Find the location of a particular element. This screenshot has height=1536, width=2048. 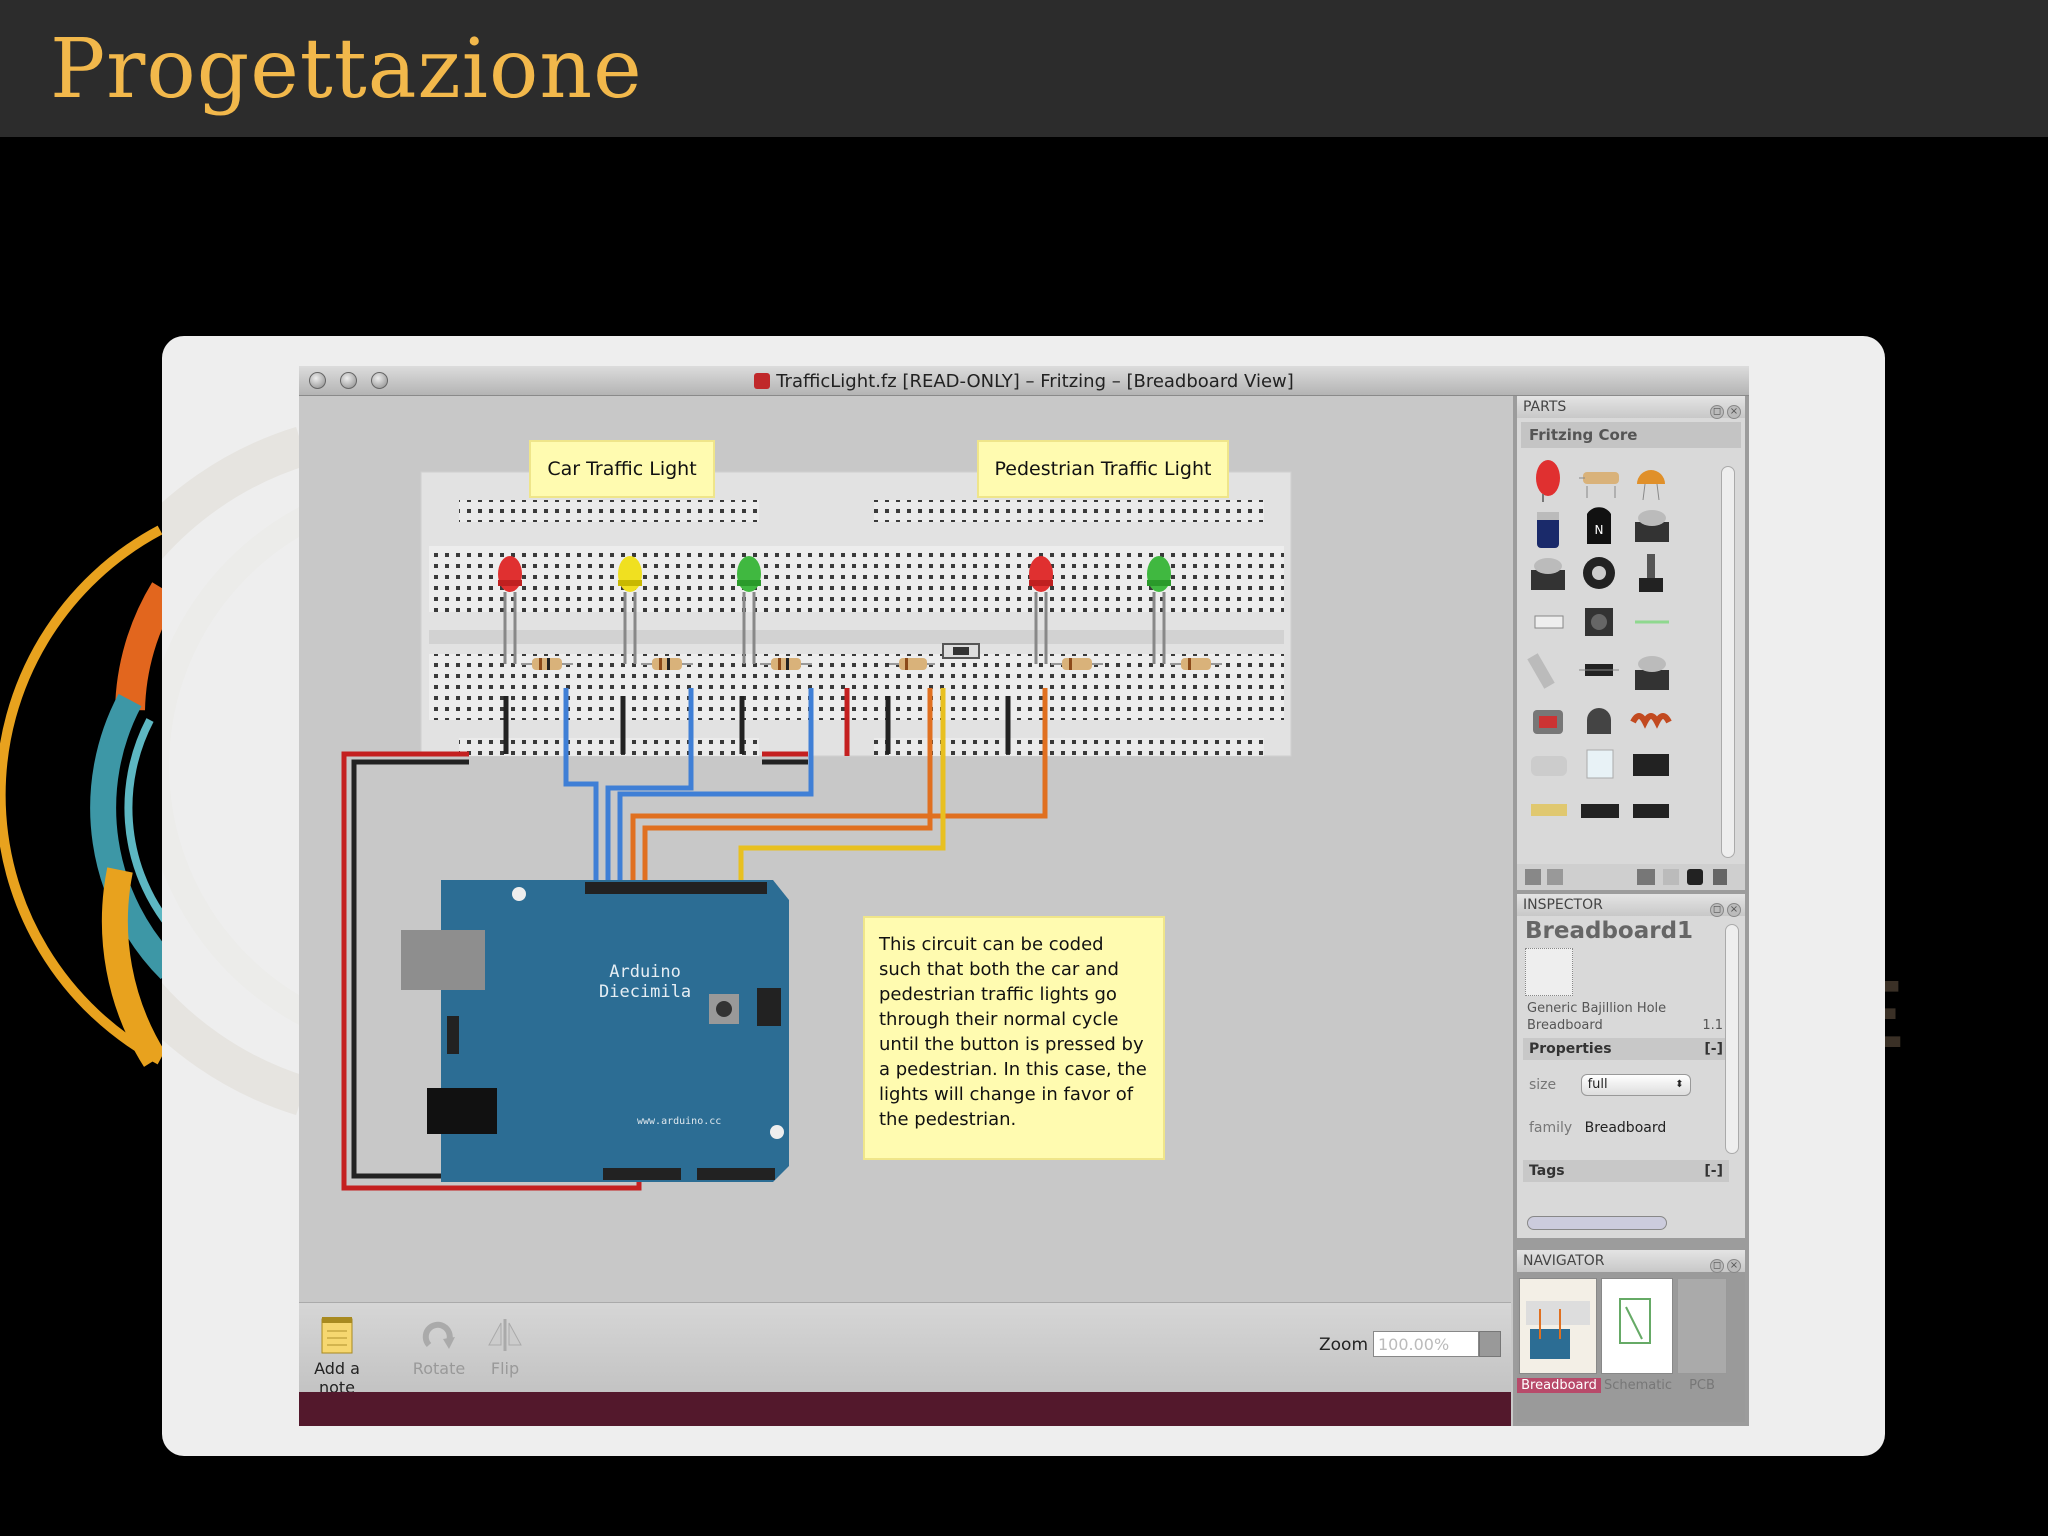

part-temp-sensor-icon is located at coordinates (1599, 721).